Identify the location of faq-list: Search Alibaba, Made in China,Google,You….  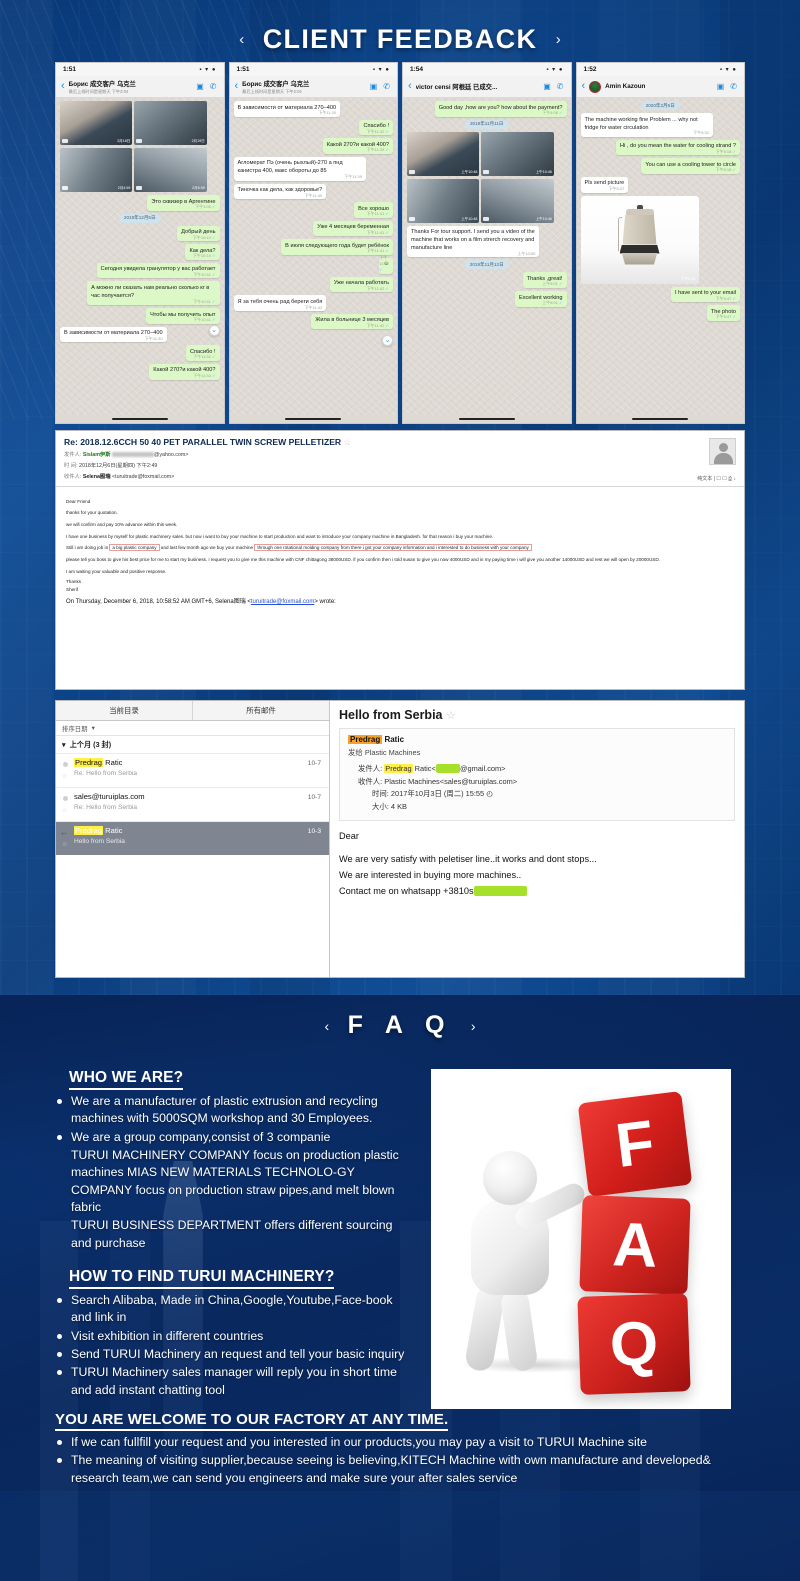
(235, 1345).